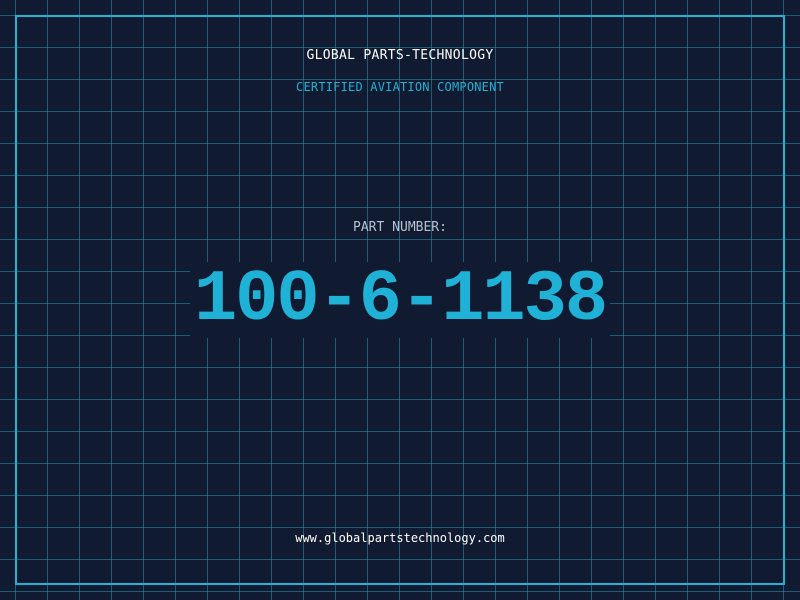 This screenshot has width=800, height=600. I want to click on certification-tagline: CERTIFIED AVIATION COMPONENT, so click(400, 87).